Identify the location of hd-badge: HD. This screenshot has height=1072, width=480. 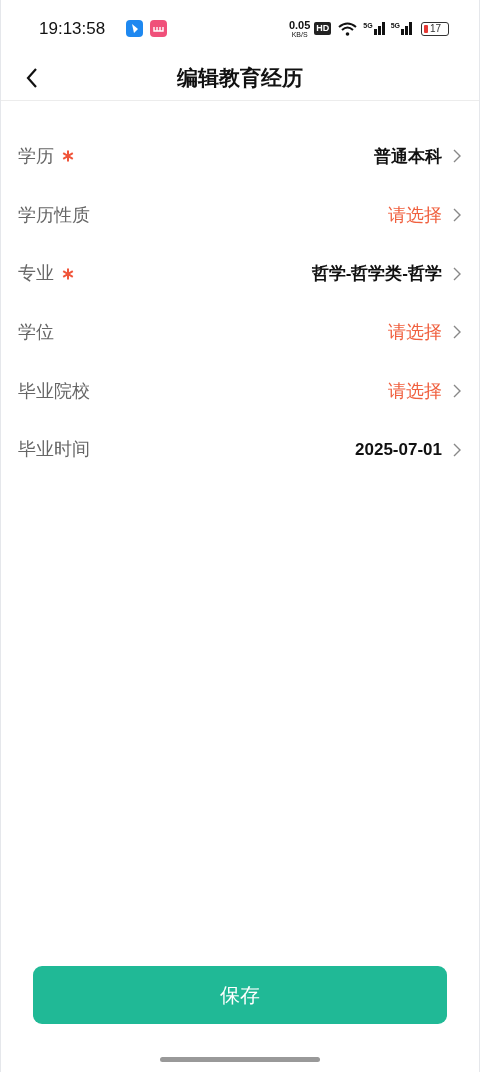
(323, 28).